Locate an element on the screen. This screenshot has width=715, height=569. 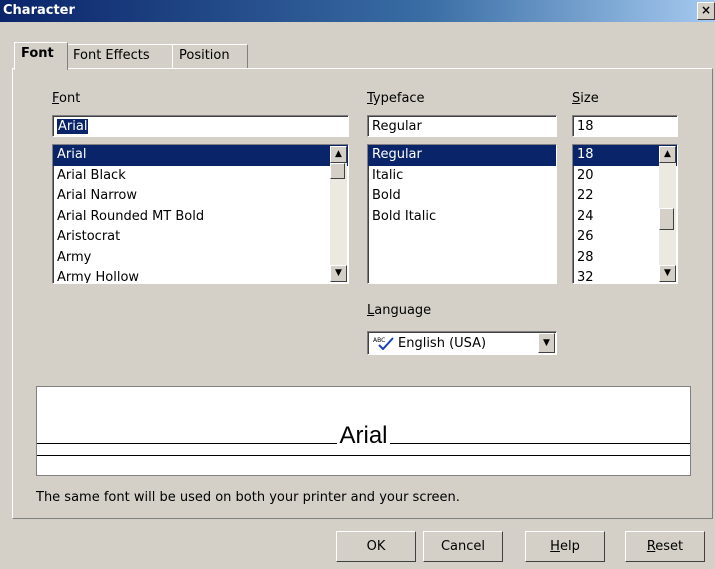
font-list-item: Arial Rounded MT Bold is located at coordinates (200, 217).